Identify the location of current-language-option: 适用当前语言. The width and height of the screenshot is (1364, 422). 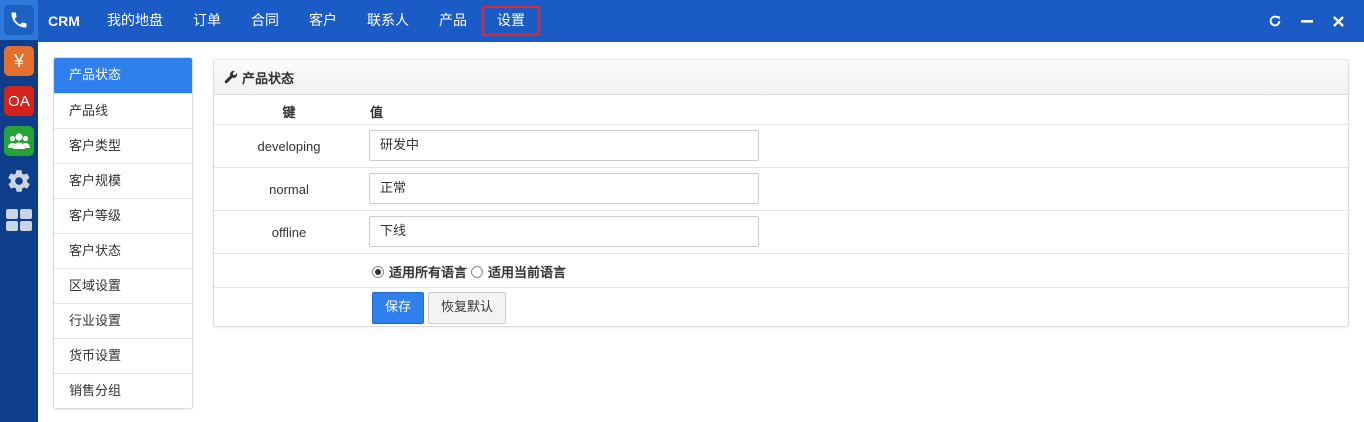
(518, 271).